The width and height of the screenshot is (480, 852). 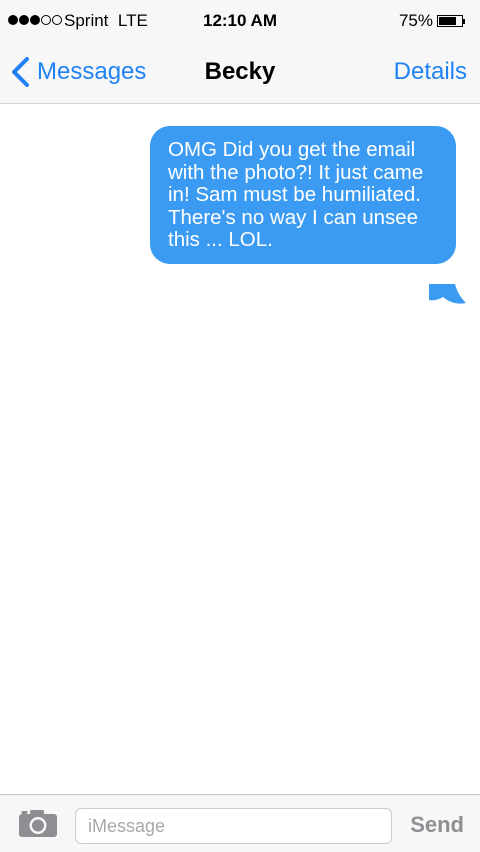 I want to click on battery-icon, so click(x=450, y=21).